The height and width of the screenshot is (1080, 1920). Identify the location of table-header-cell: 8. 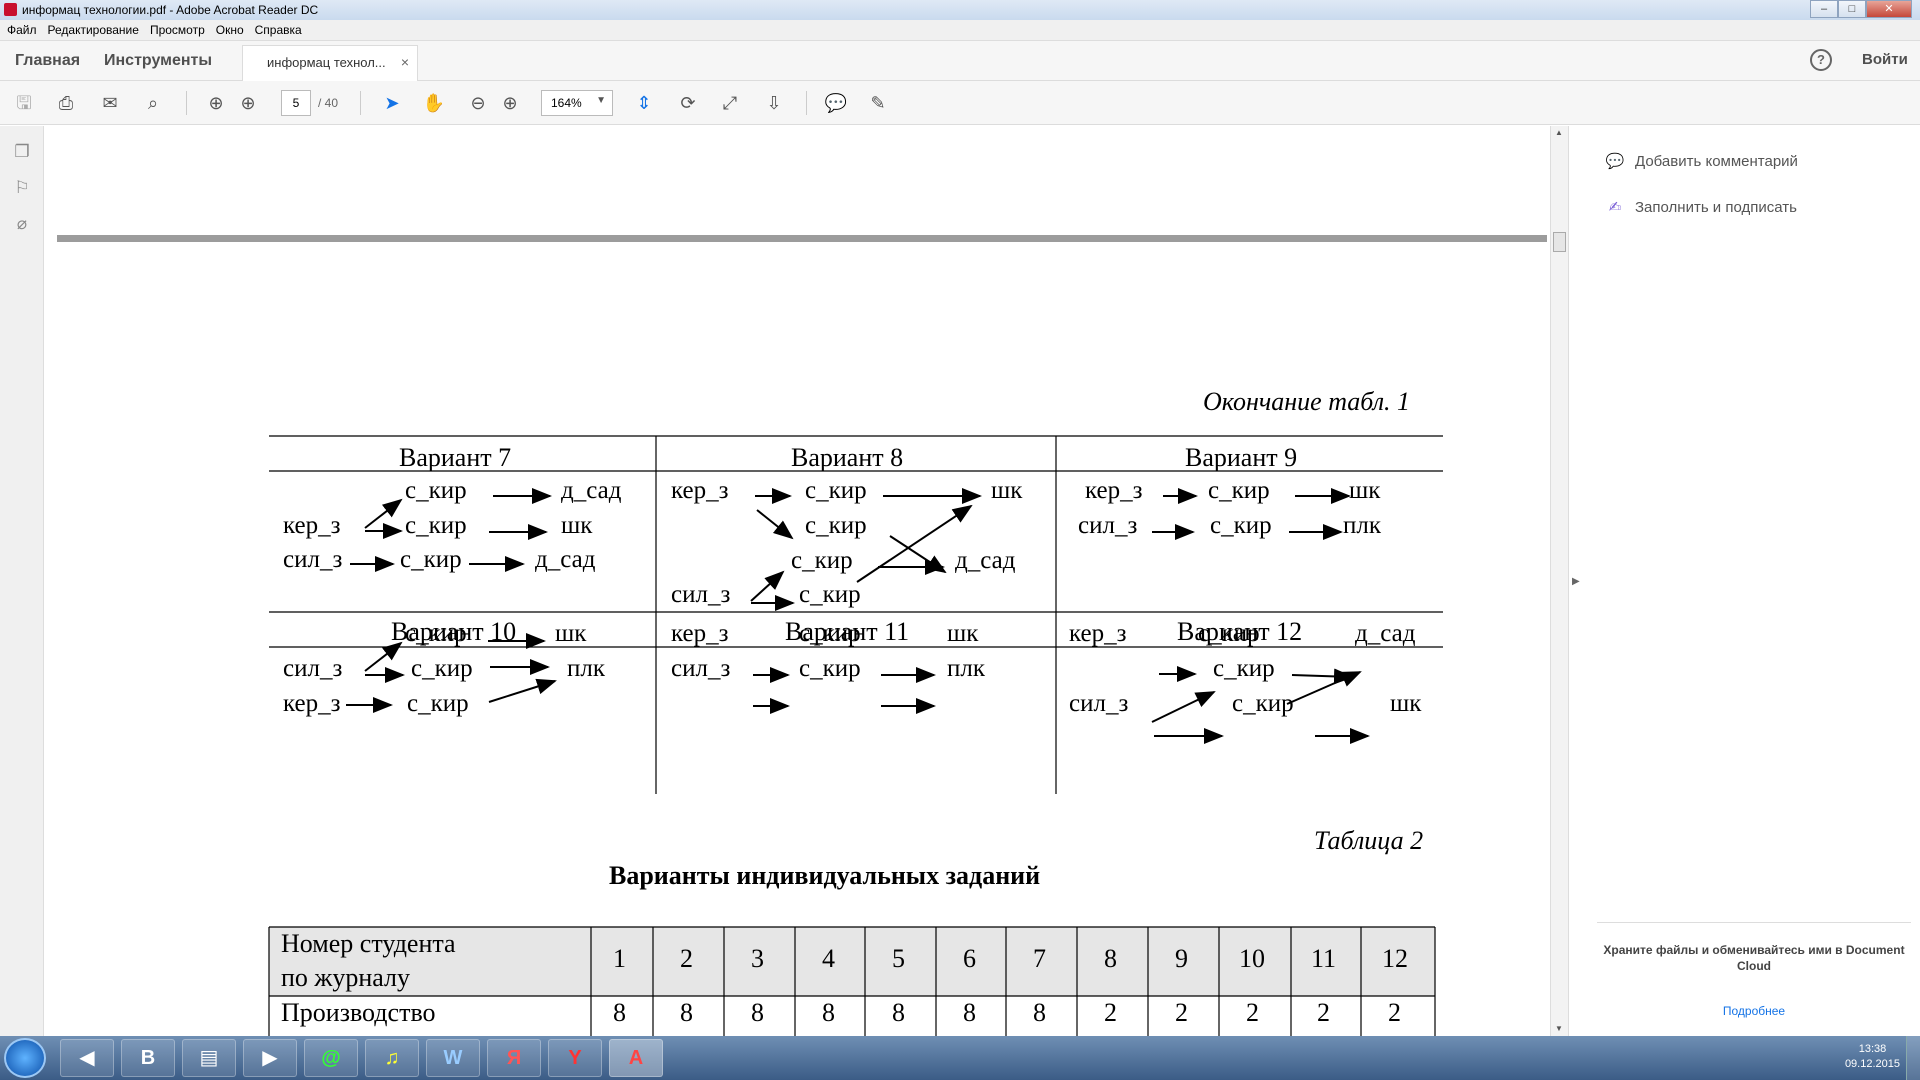
(1110, 958).